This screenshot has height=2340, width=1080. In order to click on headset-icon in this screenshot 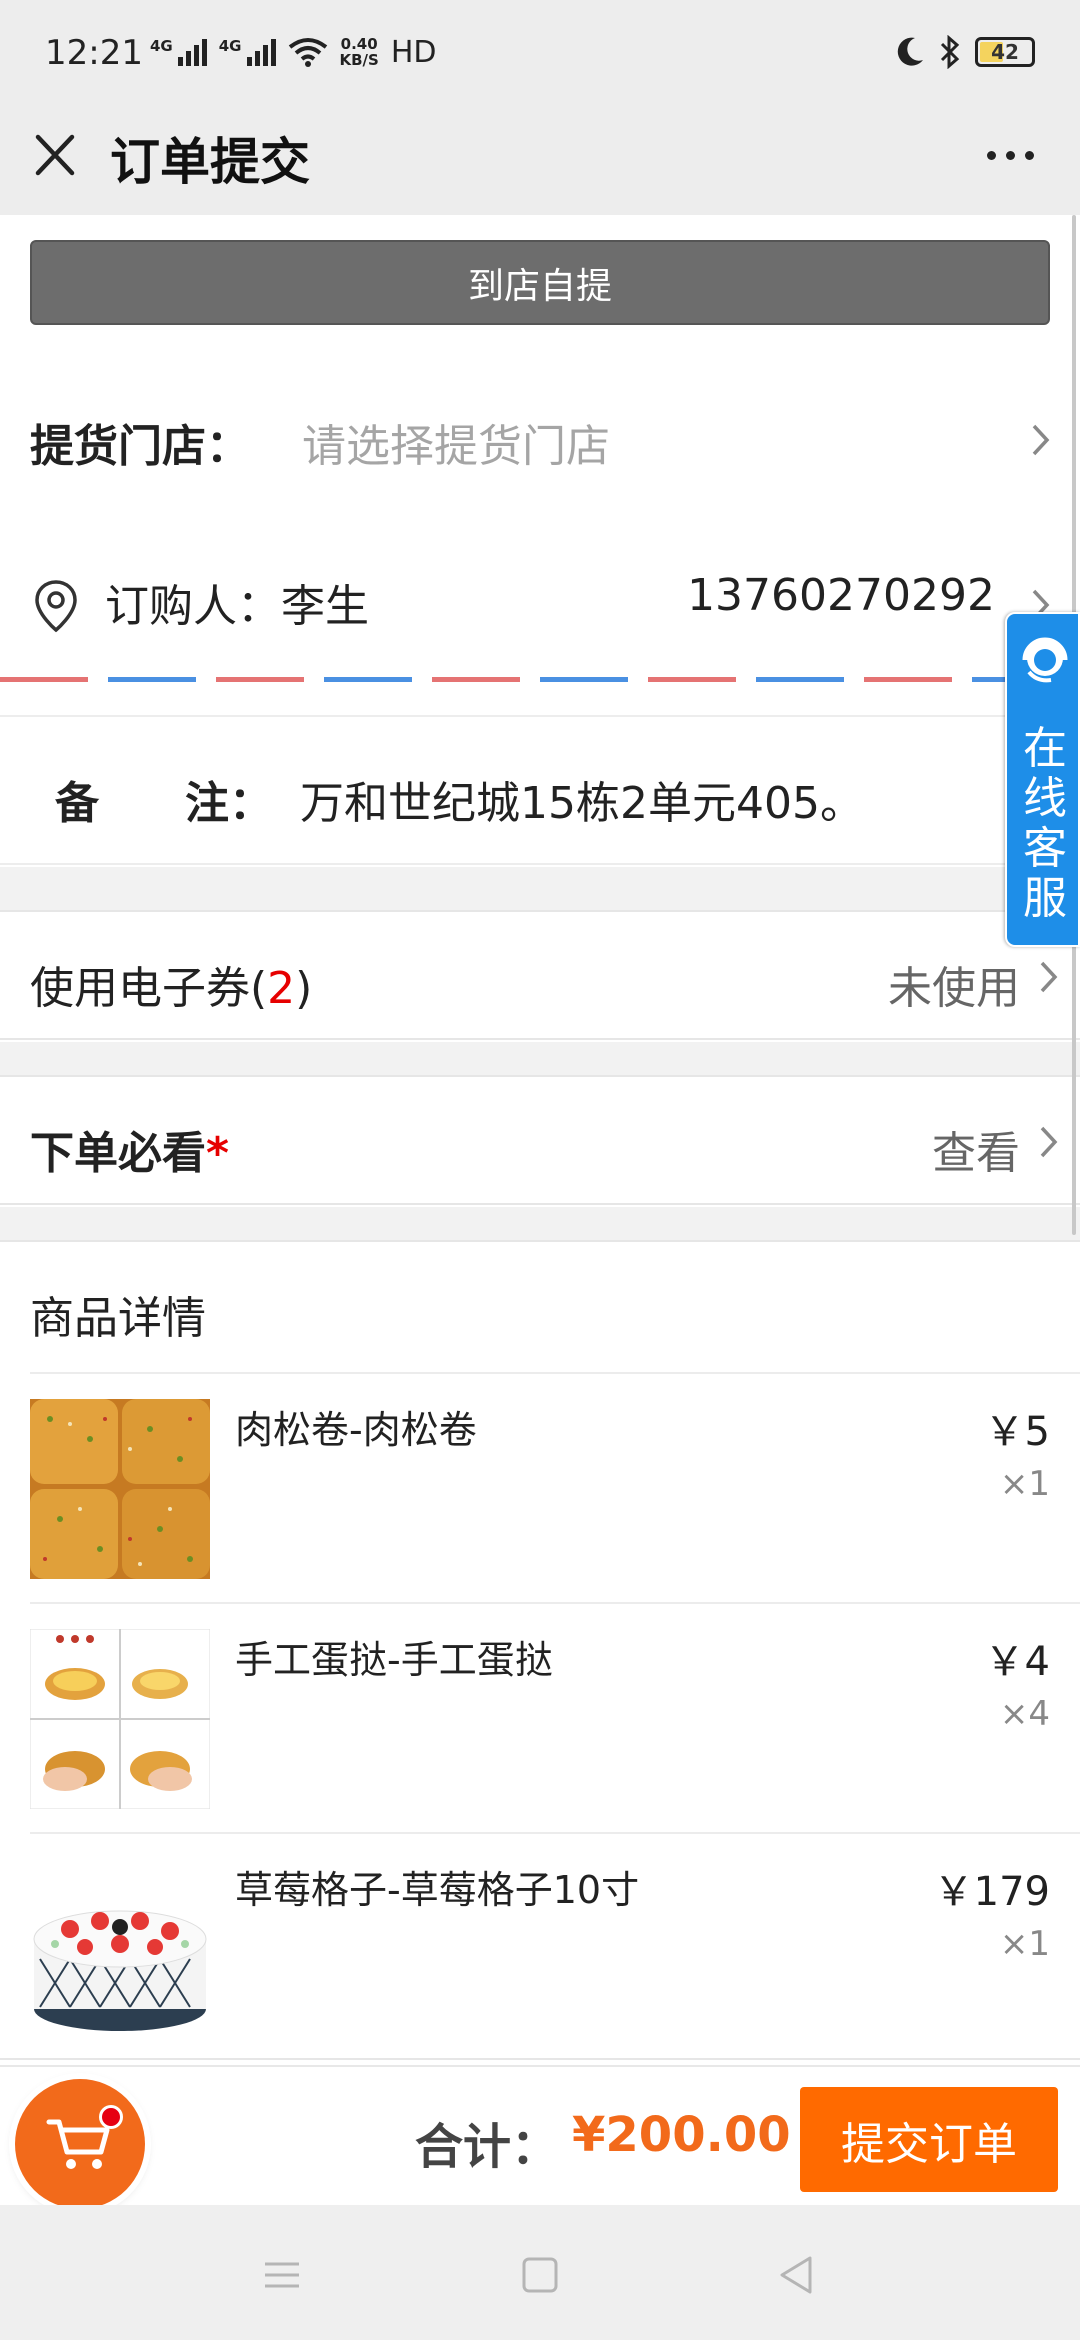, I will do `click(1045, 660)`.